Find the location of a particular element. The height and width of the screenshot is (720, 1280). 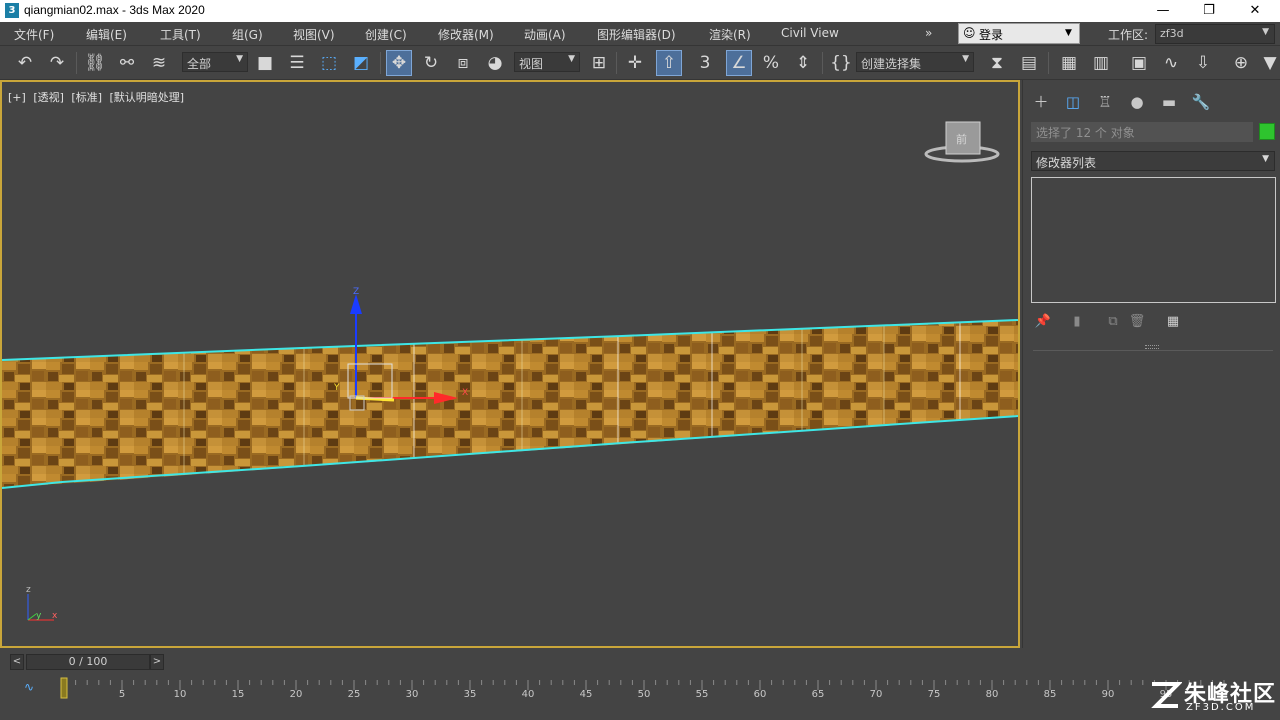

display-tab-icon: ▬ is located at coordinates (1169, 102).